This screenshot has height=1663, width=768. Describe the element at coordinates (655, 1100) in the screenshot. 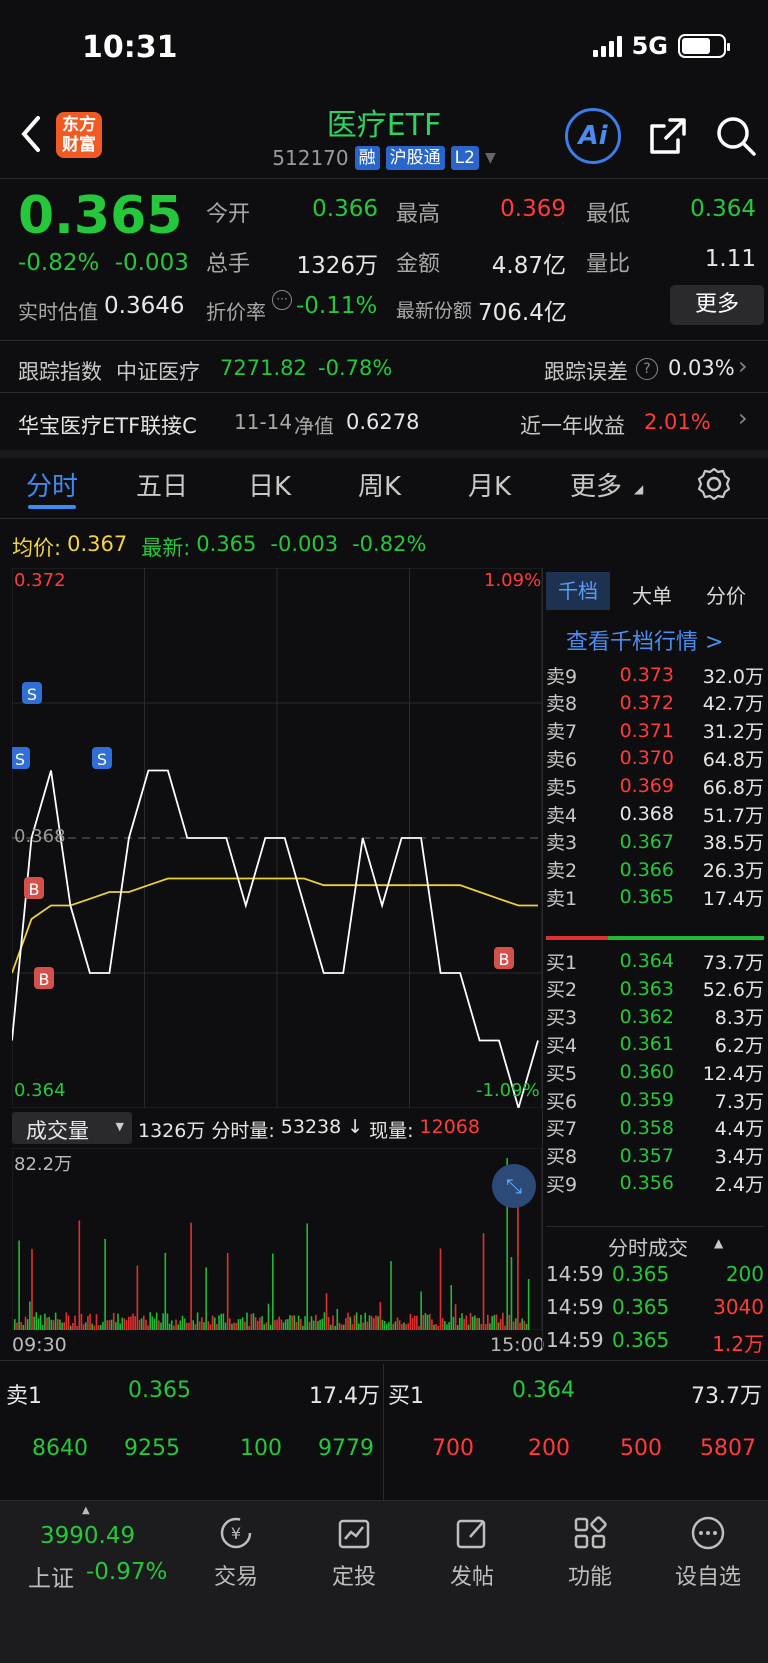

I see `bid-row: 买6 0.359 7.3万` at that location.